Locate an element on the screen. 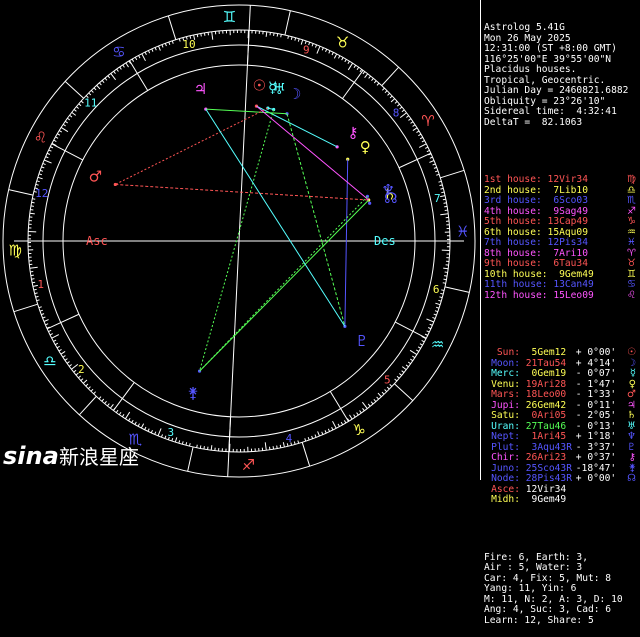  planet-wheel-icon: ⚷ is located at coordinates (352, 133).